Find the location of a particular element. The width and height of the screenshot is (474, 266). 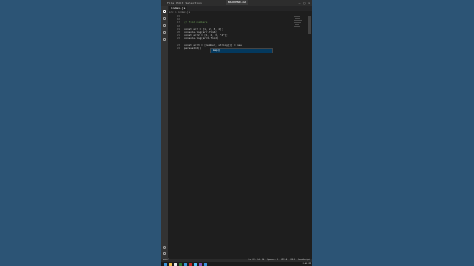

search-icon is located at coordinates (164, 18).